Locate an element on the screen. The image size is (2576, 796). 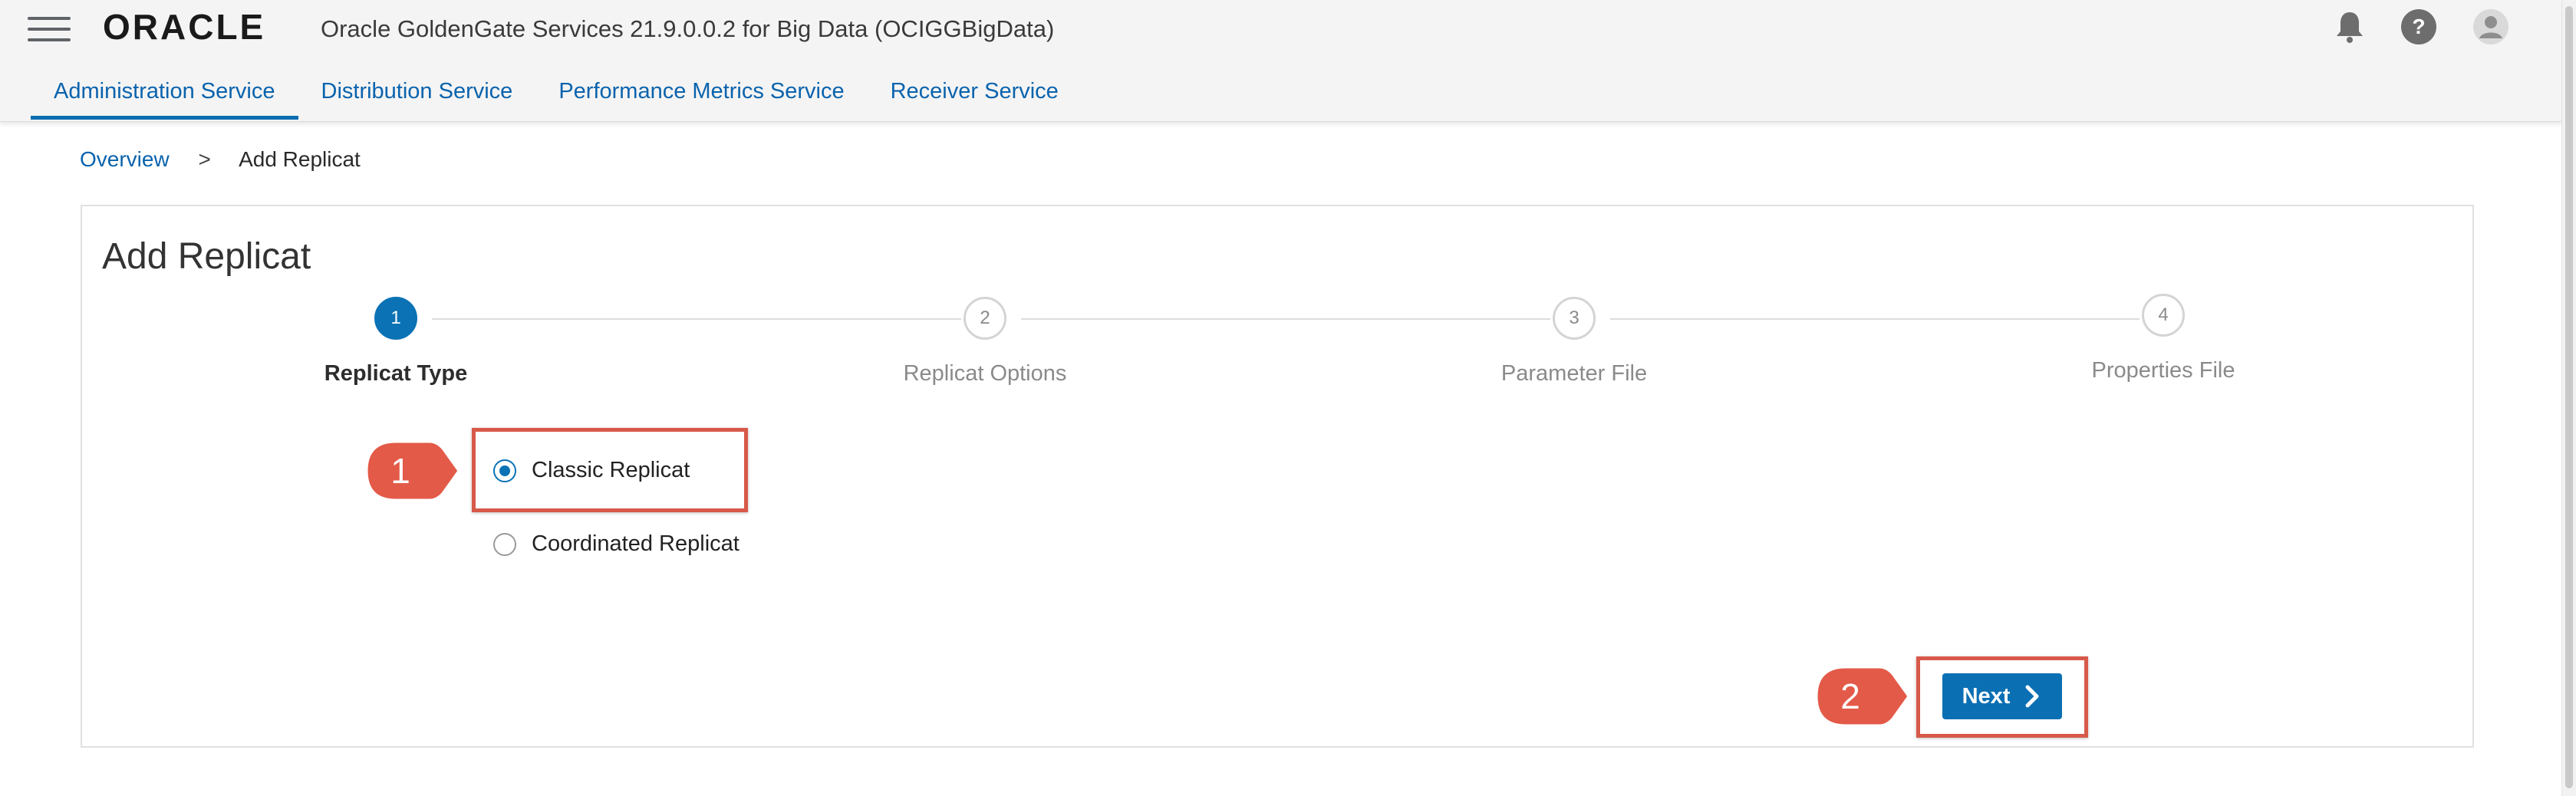
step-1-label: Replicat Type is located at coordinates (396, 373).